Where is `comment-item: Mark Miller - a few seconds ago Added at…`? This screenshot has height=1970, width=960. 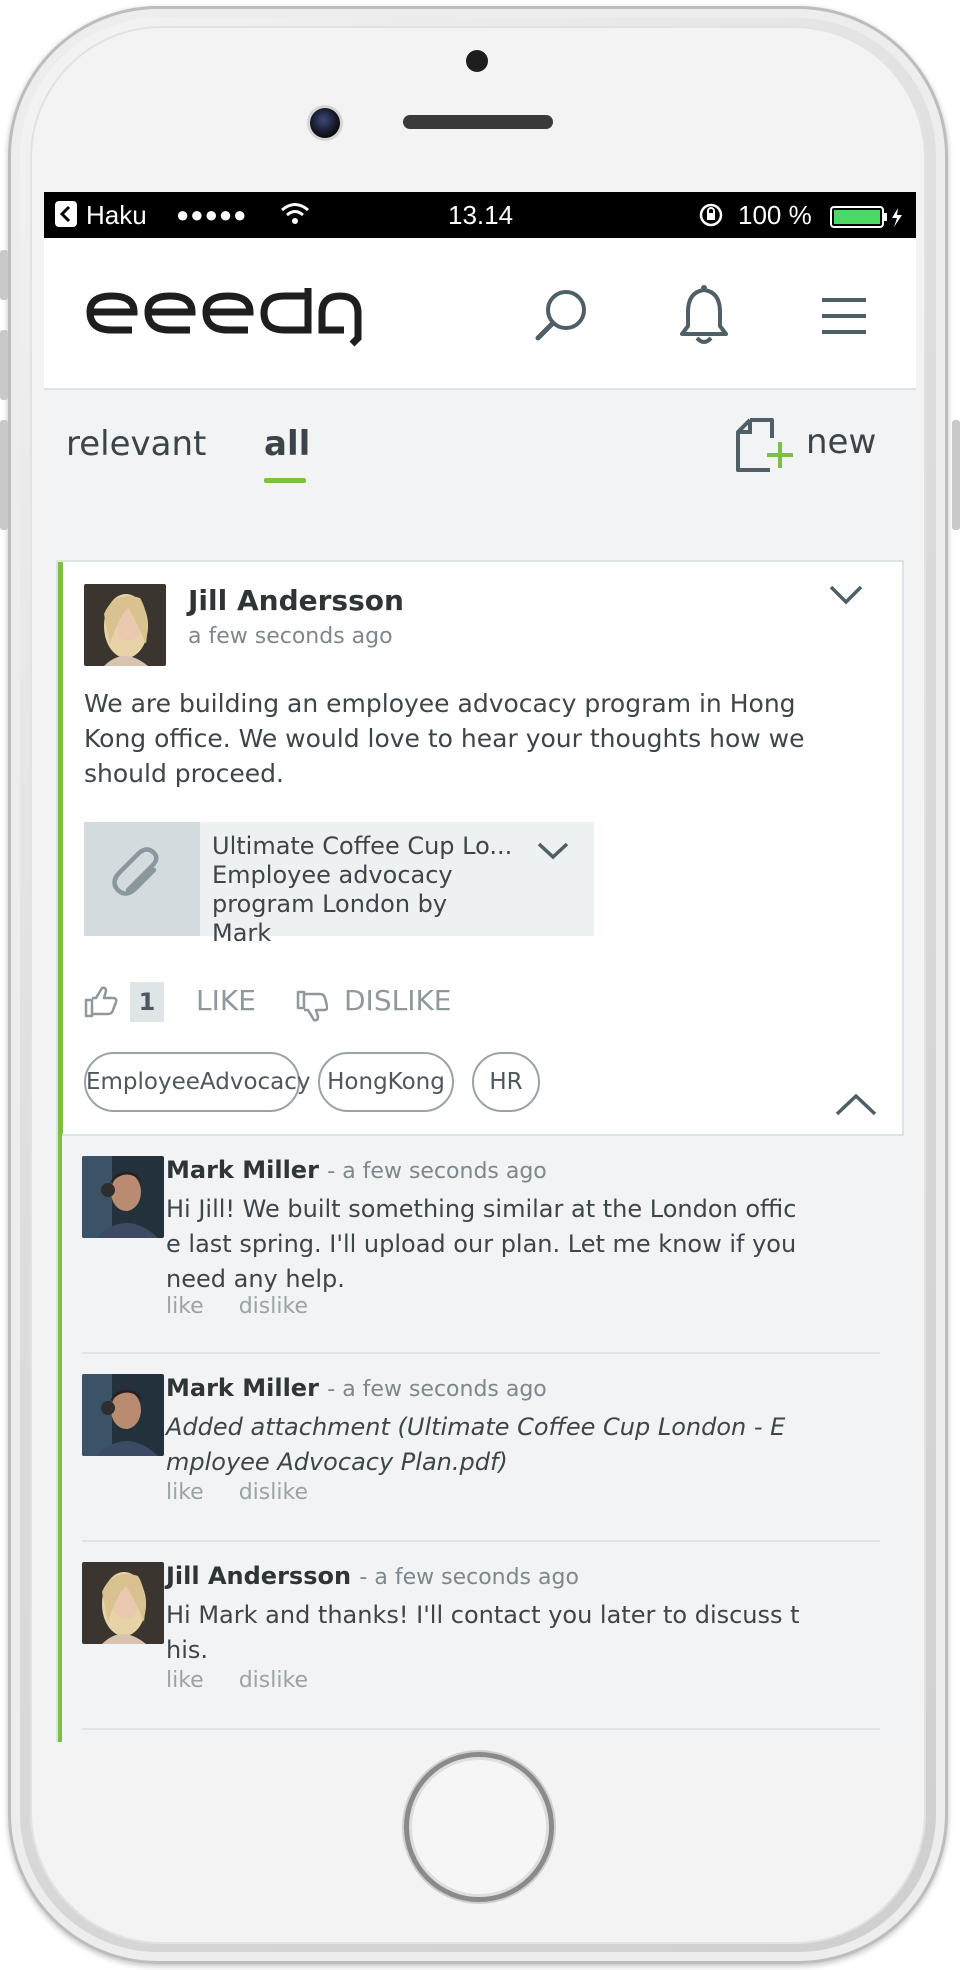 comment-item: Mark Miller - a few seconds ago Added at… is located at coordinates (483, 1448).